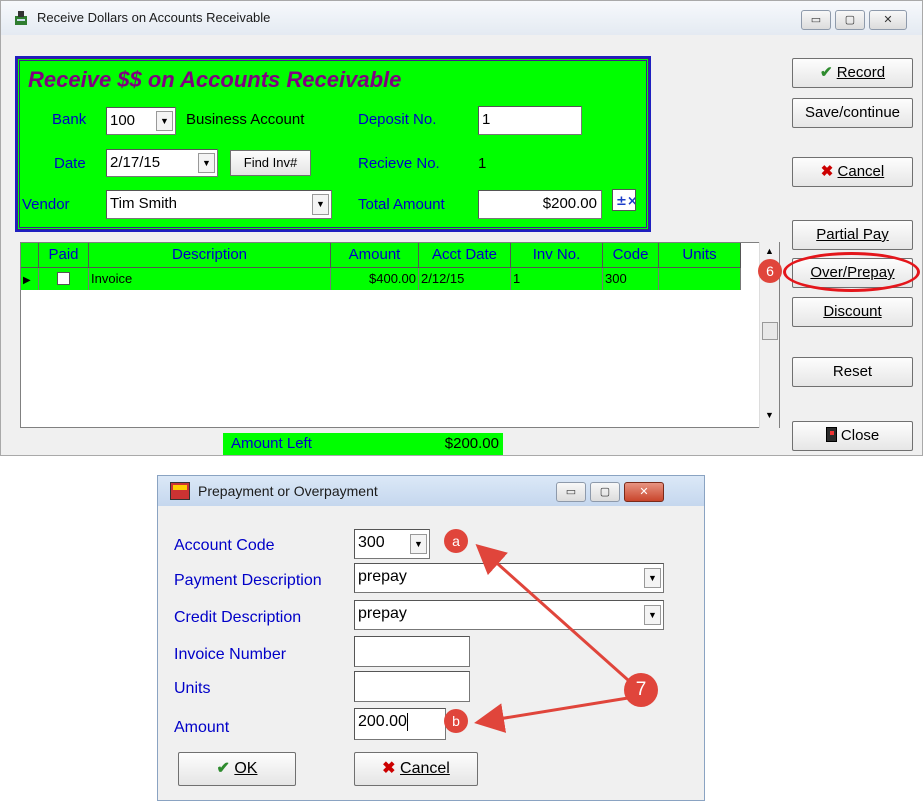 The width and height of the screenshot is (923, 801). What do you see at coordinates (456, 721) in the screenshot?
I see `annotation-b-badge: b` at bounding box center [456, 721].